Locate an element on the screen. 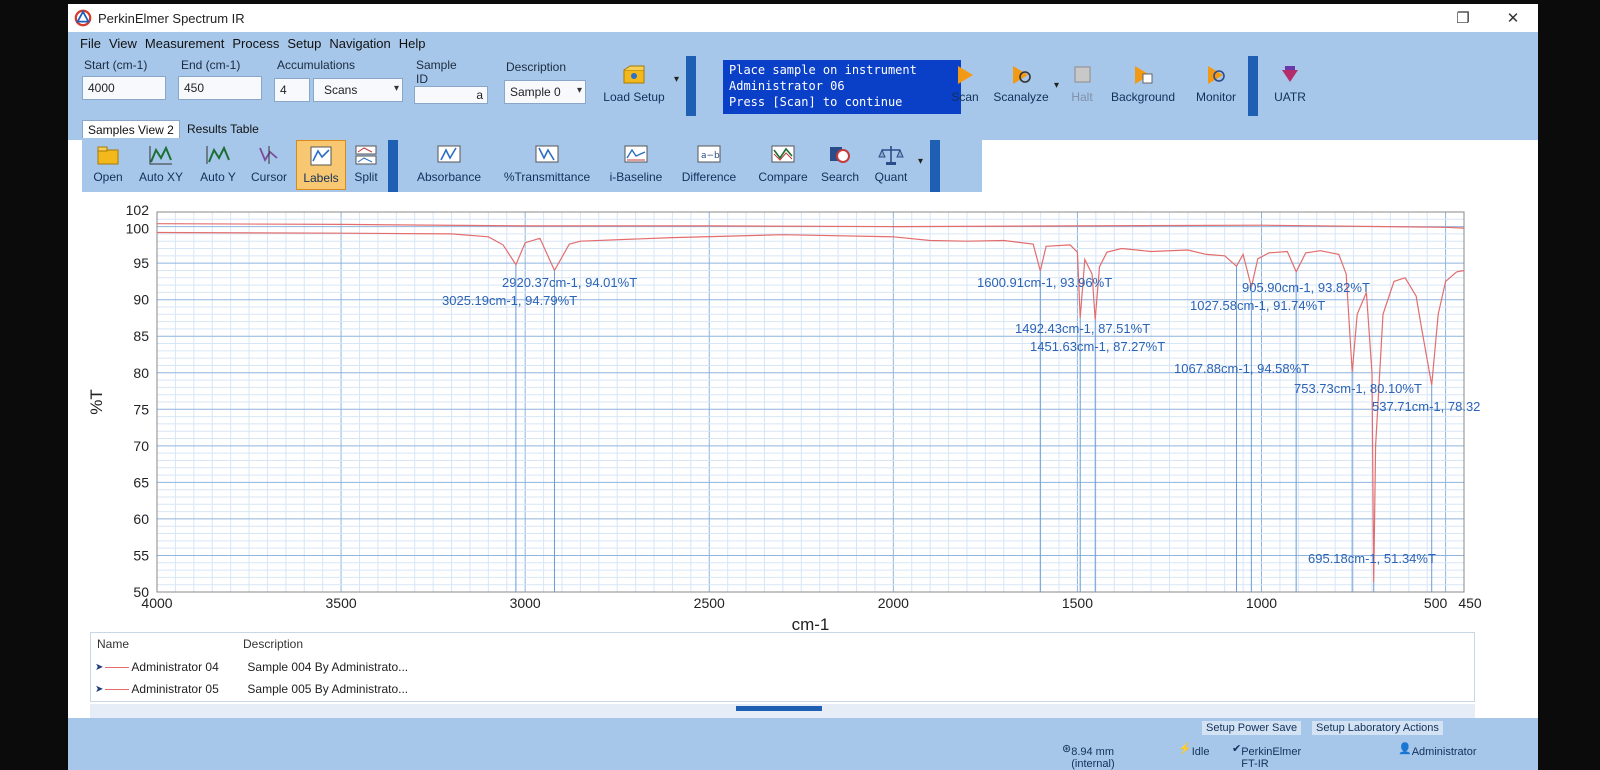 The width and height of the screenshot is (1600, 770). transmittance-icon is located at coordinates (547, 154).